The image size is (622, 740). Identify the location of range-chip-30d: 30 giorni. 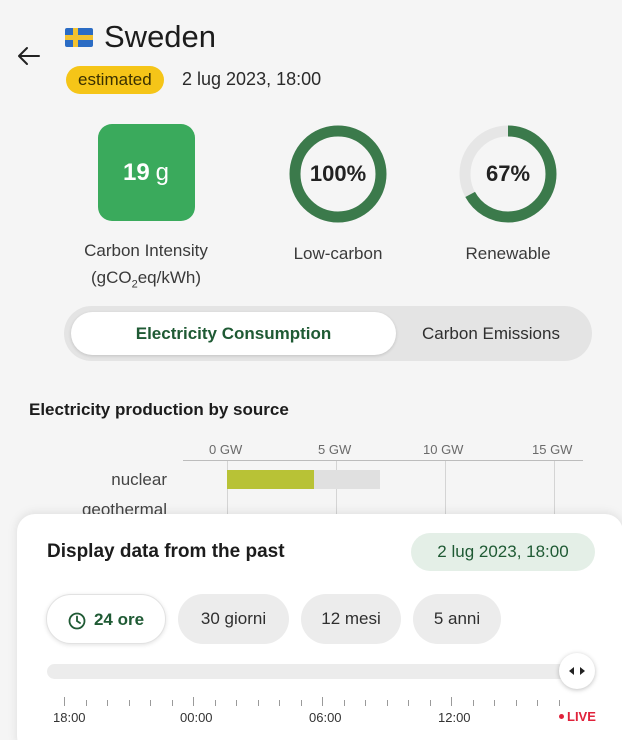
(233, 619).